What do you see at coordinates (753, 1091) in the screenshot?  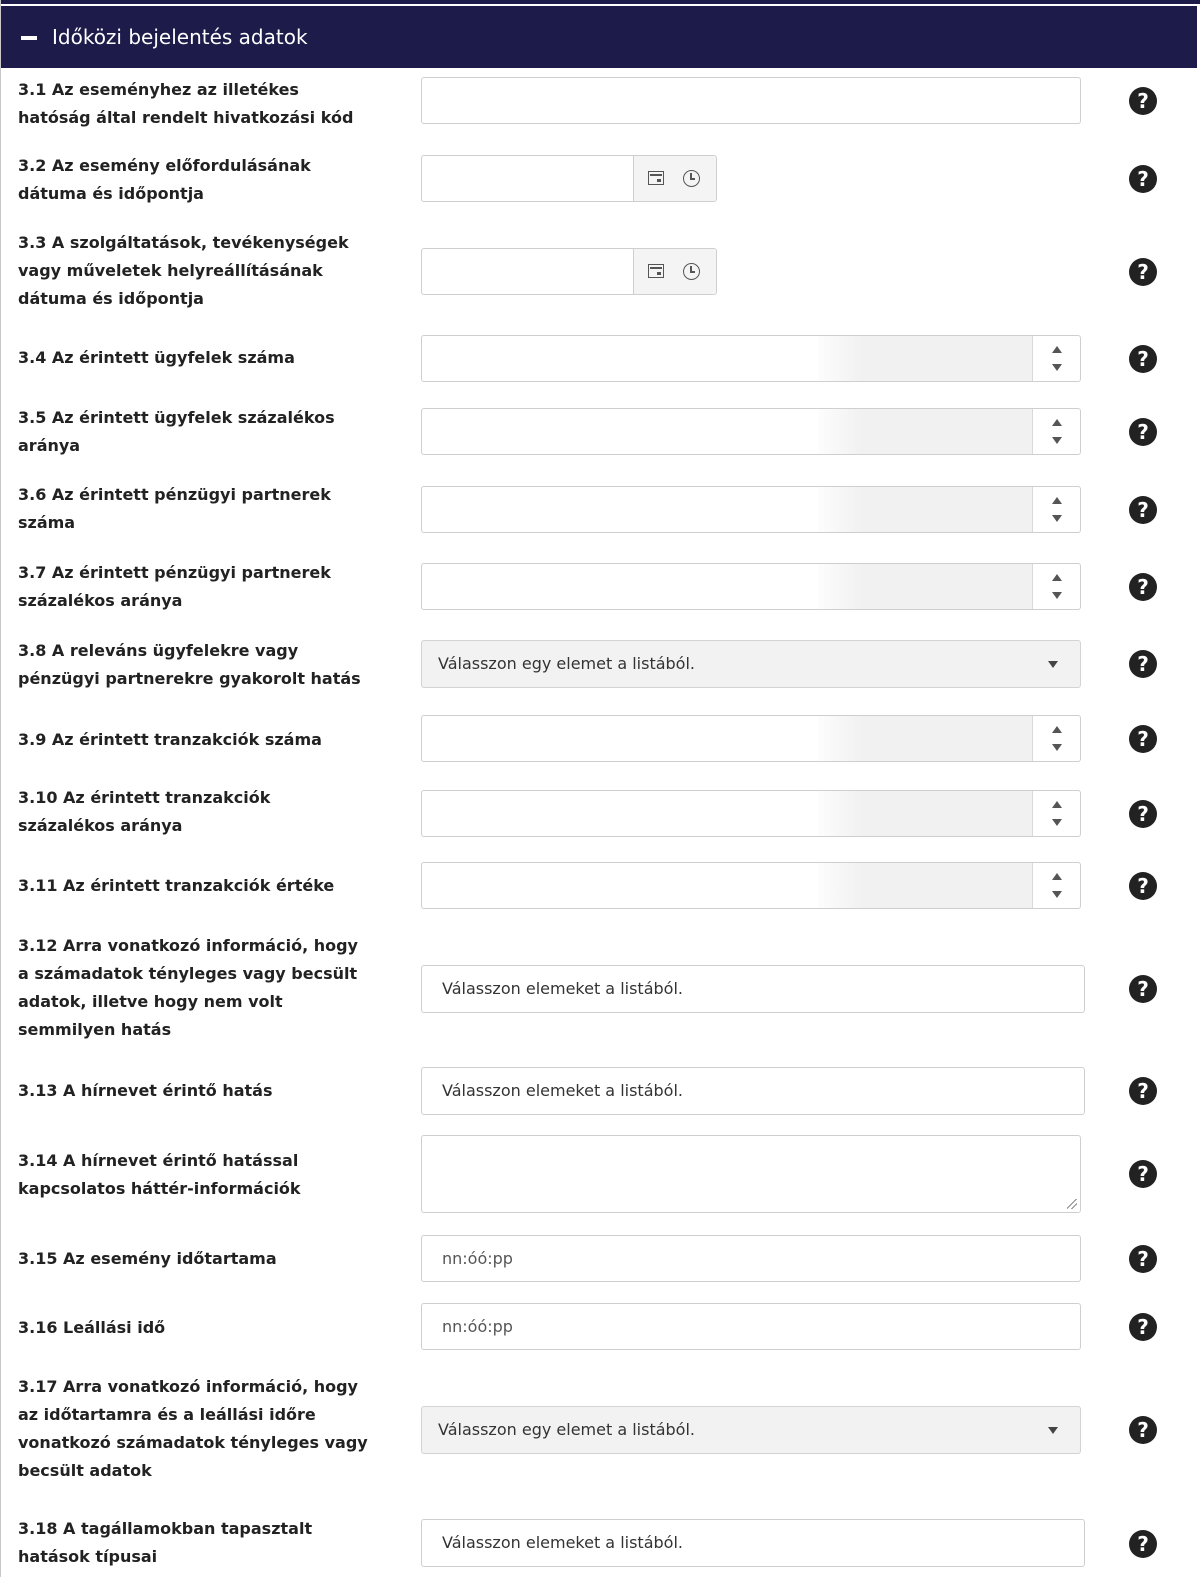 I see `reputational-impact-multiselect: Válasszon elemeket a listából.` at bounding box center [753, 1091].